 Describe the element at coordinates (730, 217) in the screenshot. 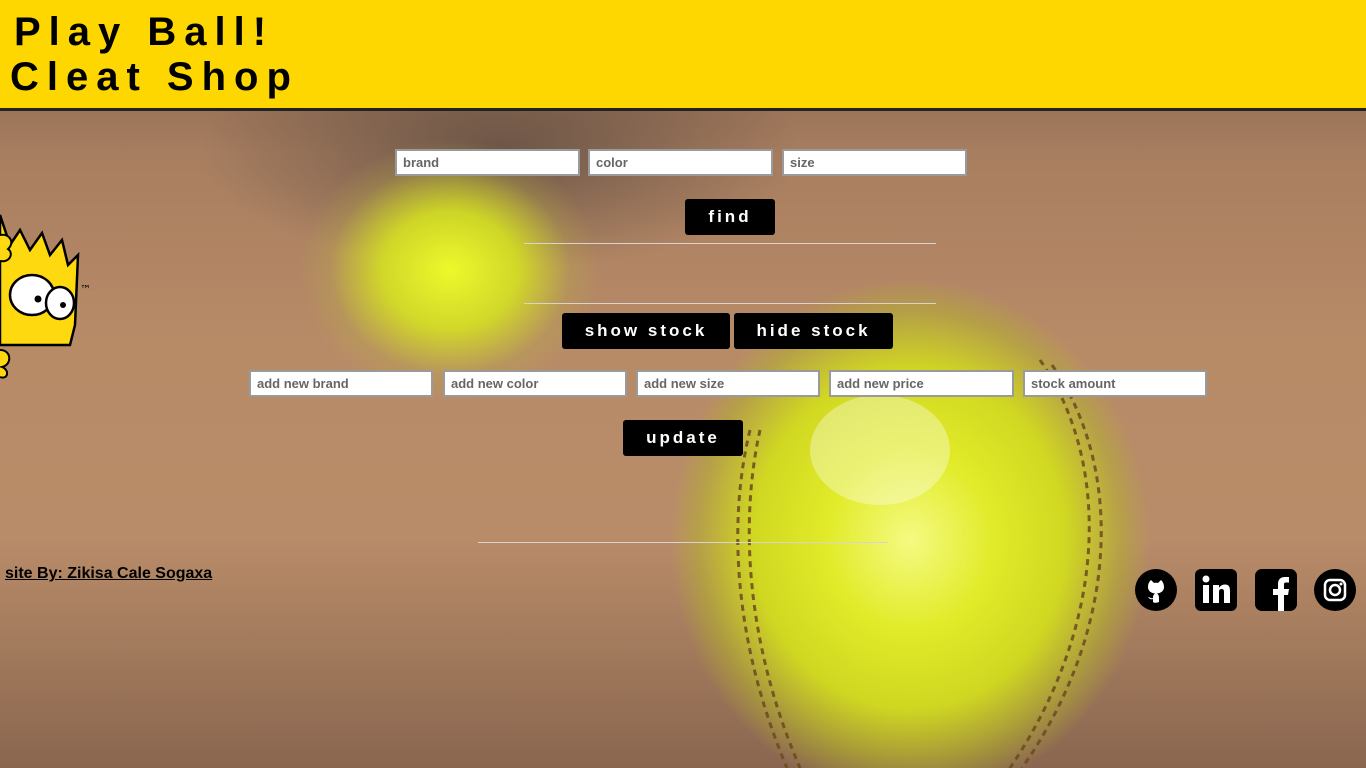

I see `find-button: find` at that location.